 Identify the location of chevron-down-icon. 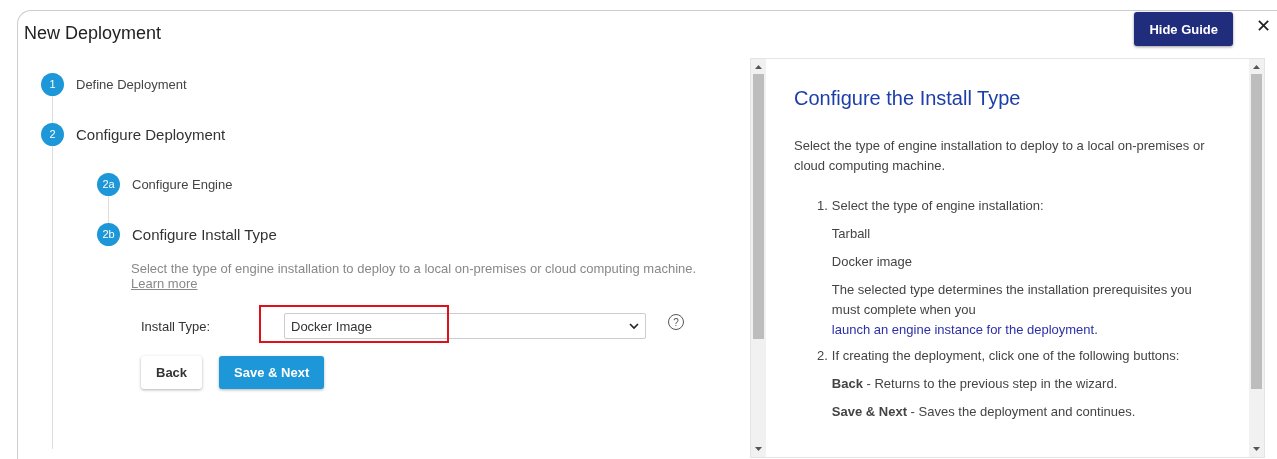
(634, 326).